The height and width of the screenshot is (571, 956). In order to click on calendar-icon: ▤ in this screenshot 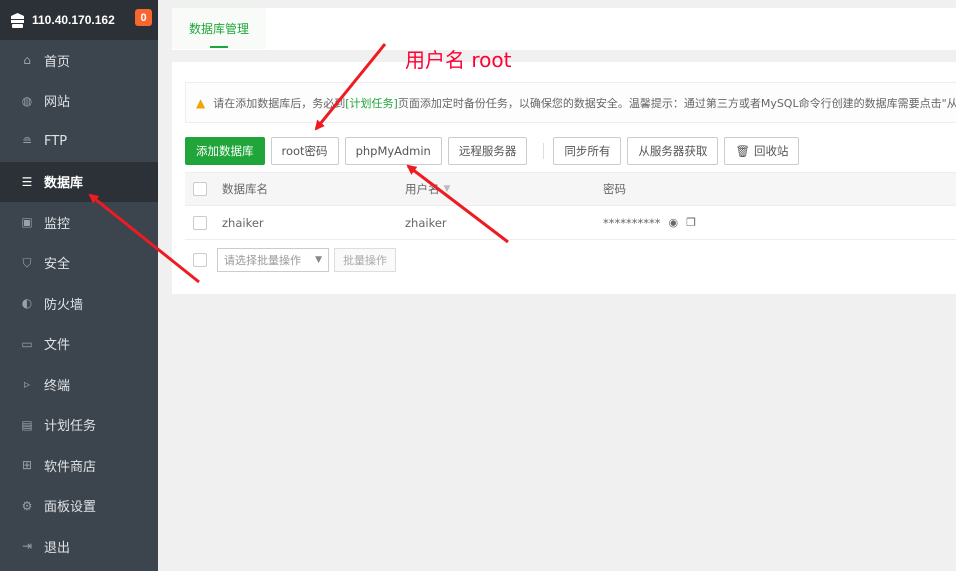, I will do `click(27, 424)`.